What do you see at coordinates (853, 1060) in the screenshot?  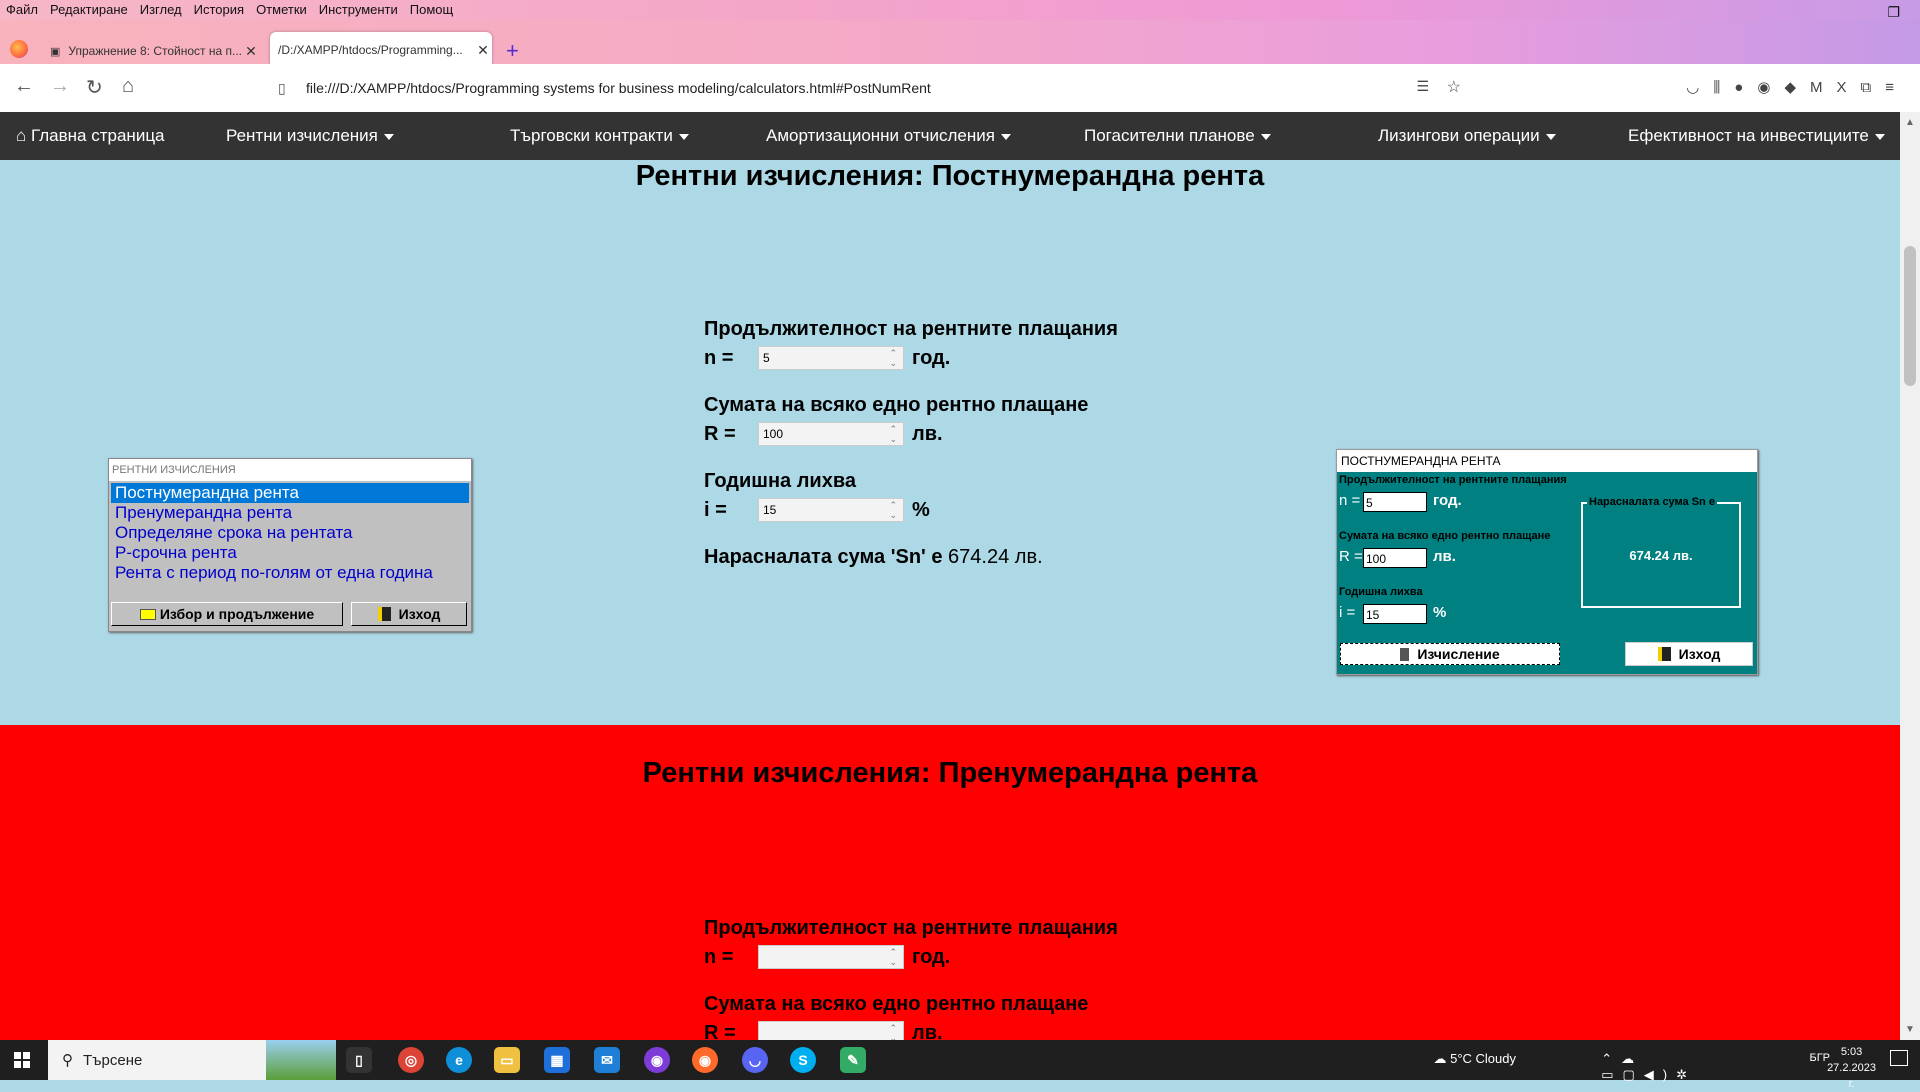 I see `running-app-icon: ✎` at bounding box center [853, 1060].